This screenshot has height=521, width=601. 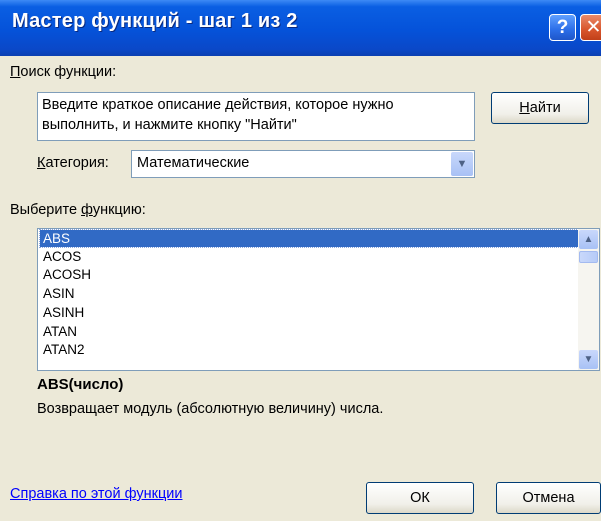 What do you see at coordinates (309, 349) in the screenshot?
I see `list-item: ATAN2` at bounding box center [309, 349].